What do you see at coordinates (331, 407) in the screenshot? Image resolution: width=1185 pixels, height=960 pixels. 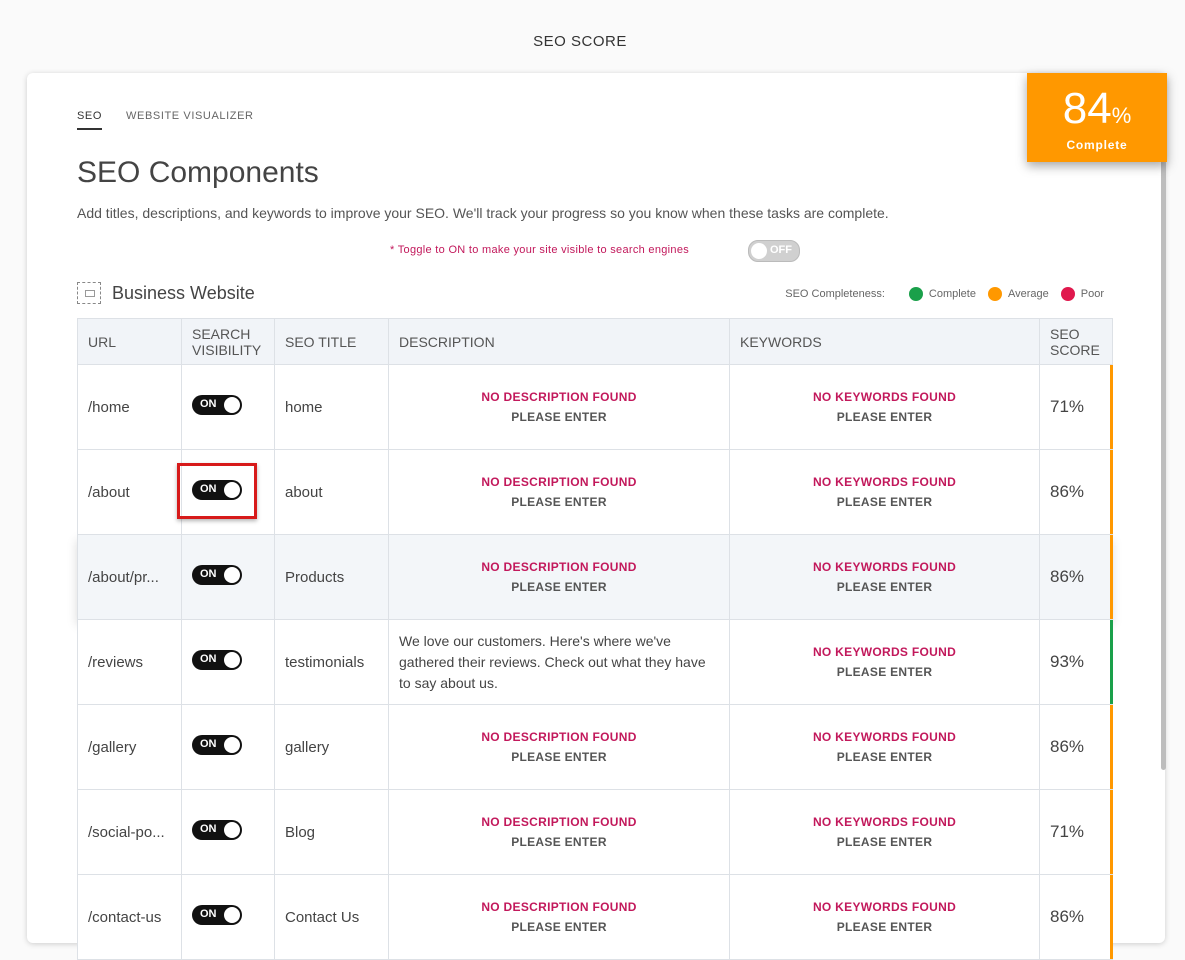 I see `seo-title-cell: home` at bounding box center [331, 407].